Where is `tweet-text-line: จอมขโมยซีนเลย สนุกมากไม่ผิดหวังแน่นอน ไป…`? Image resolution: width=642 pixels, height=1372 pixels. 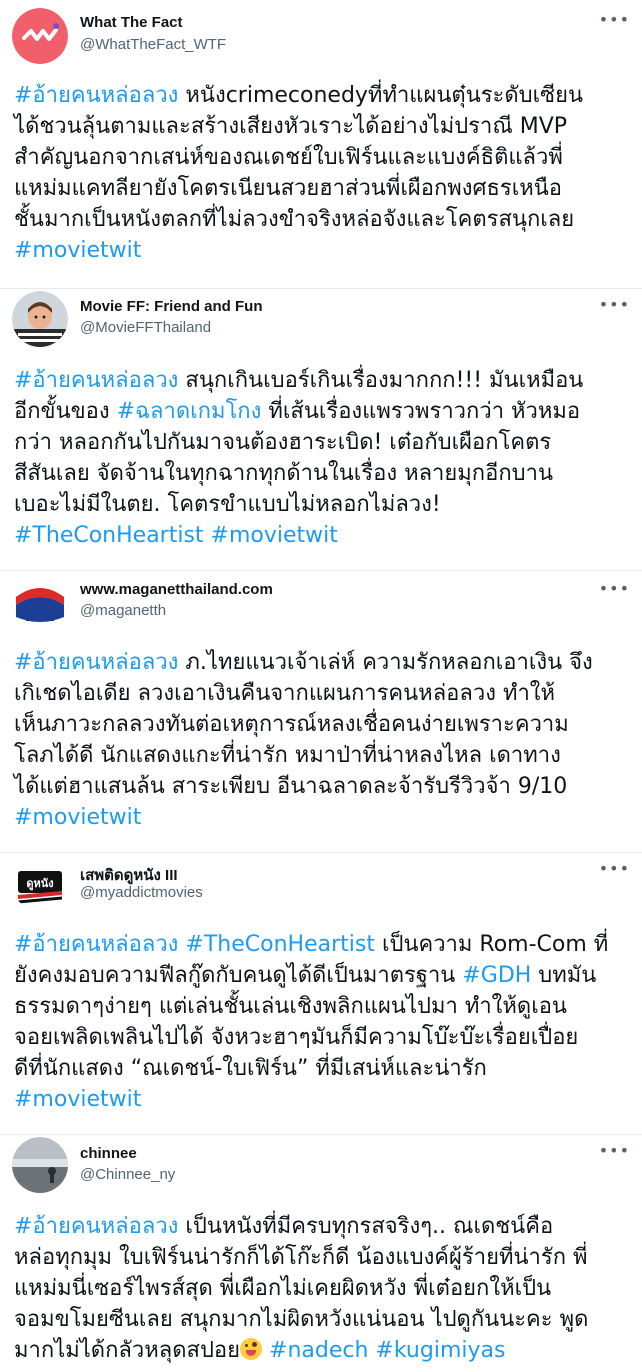
tweet-text-line: จอมขโมยซีนเลย สนุกมากไม่ผิดหวังแน่นอน ไป… is located at coordinates (322, 1319).